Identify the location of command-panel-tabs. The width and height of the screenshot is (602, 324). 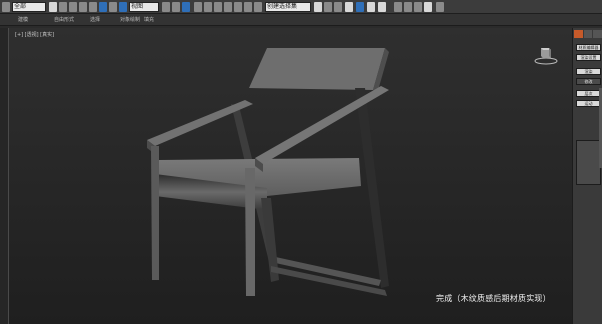
(588, 34).